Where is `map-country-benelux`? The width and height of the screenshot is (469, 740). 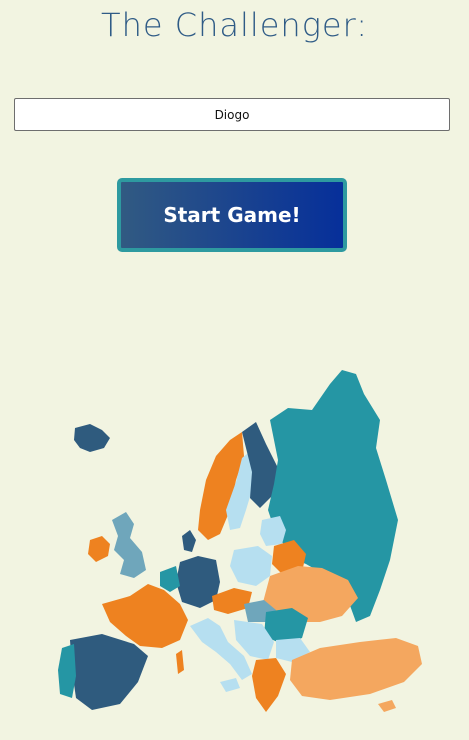 map-country-benelux is located at coordinates (170, 579).